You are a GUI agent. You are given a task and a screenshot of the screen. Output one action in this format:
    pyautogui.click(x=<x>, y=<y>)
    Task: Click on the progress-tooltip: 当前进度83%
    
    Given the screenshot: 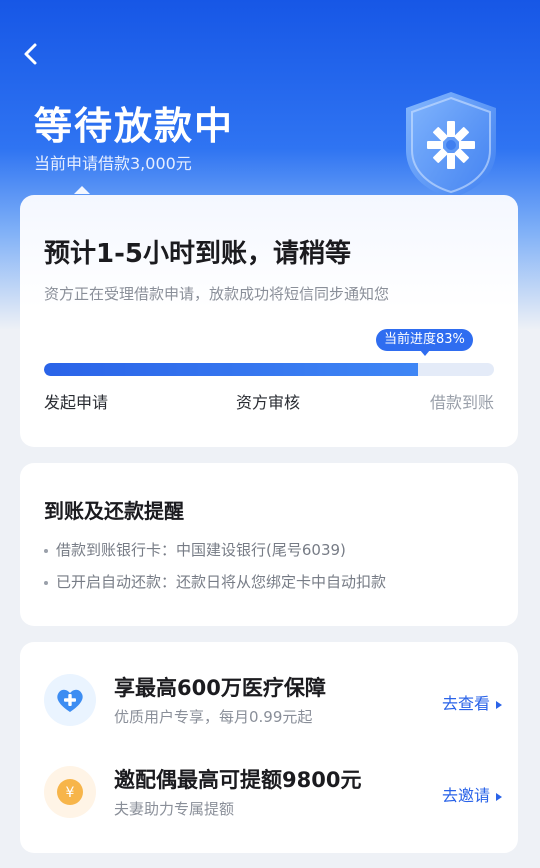 What is the action you would take?
    pyautogui.click(x=424, y=342)
    